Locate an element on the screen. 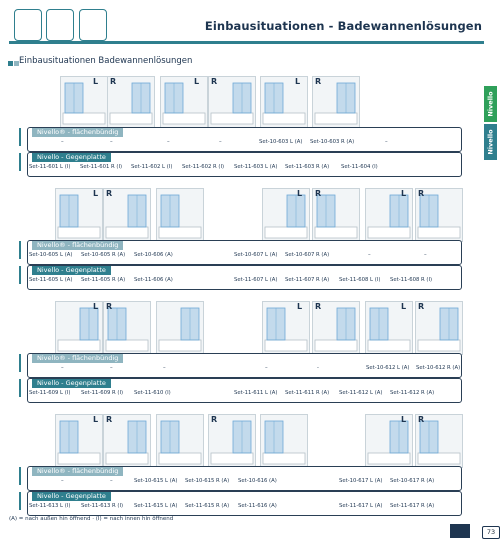  counter-value: Set-11-608 L (I) is located at coordinates (360, 280).